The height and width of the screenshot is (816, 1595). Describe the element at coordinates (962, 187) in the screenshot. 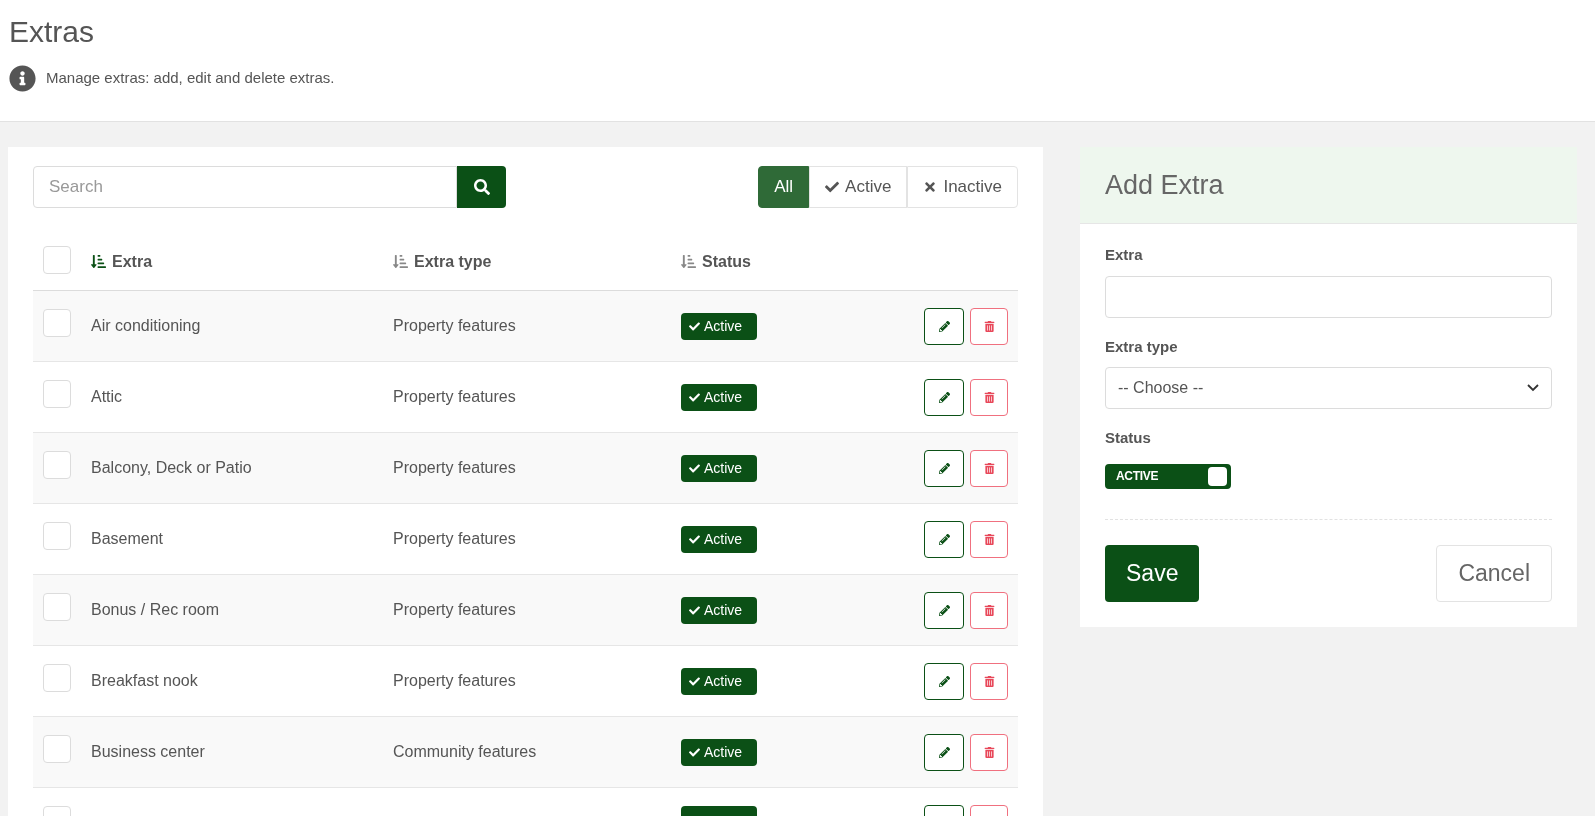

I see `filter-tab: Inactive` at that location.